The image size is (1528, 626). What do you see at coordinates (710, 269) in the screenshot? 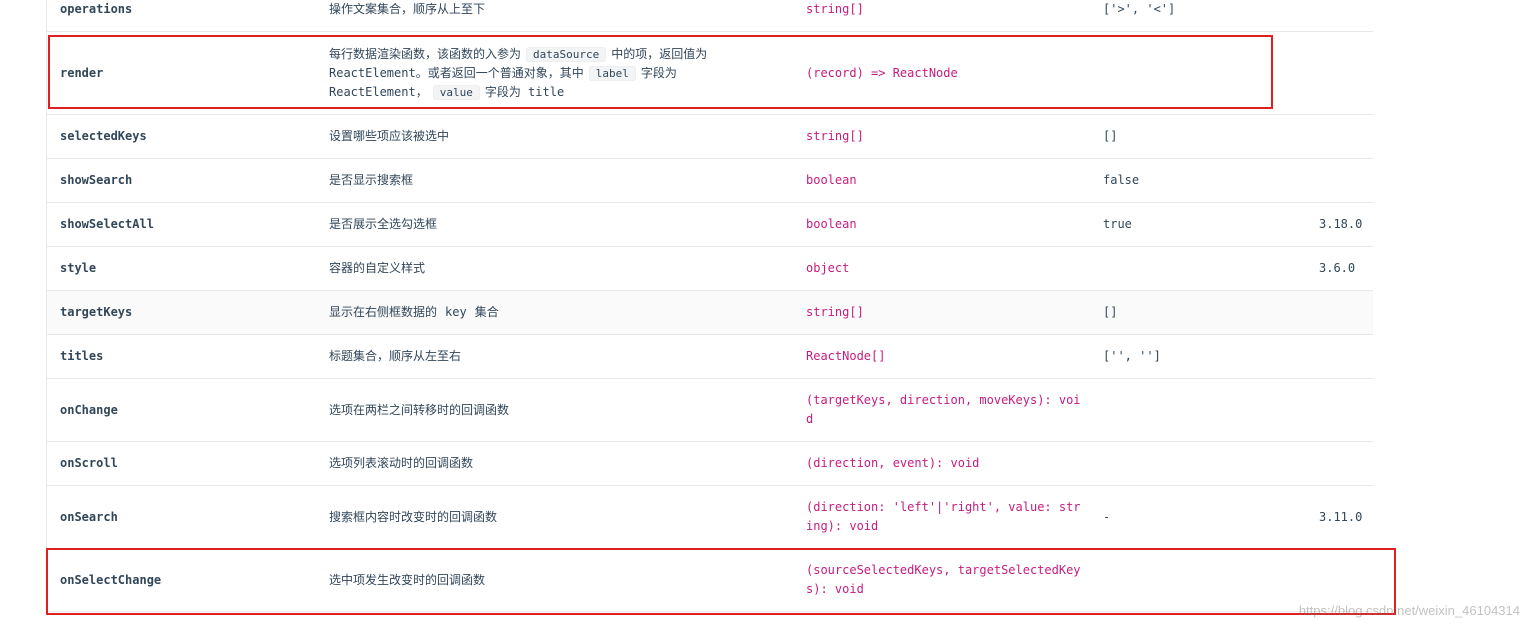
I see `table-row: style 容器的自定义样式 object 3.6.0` at bounding box center [710, 269].